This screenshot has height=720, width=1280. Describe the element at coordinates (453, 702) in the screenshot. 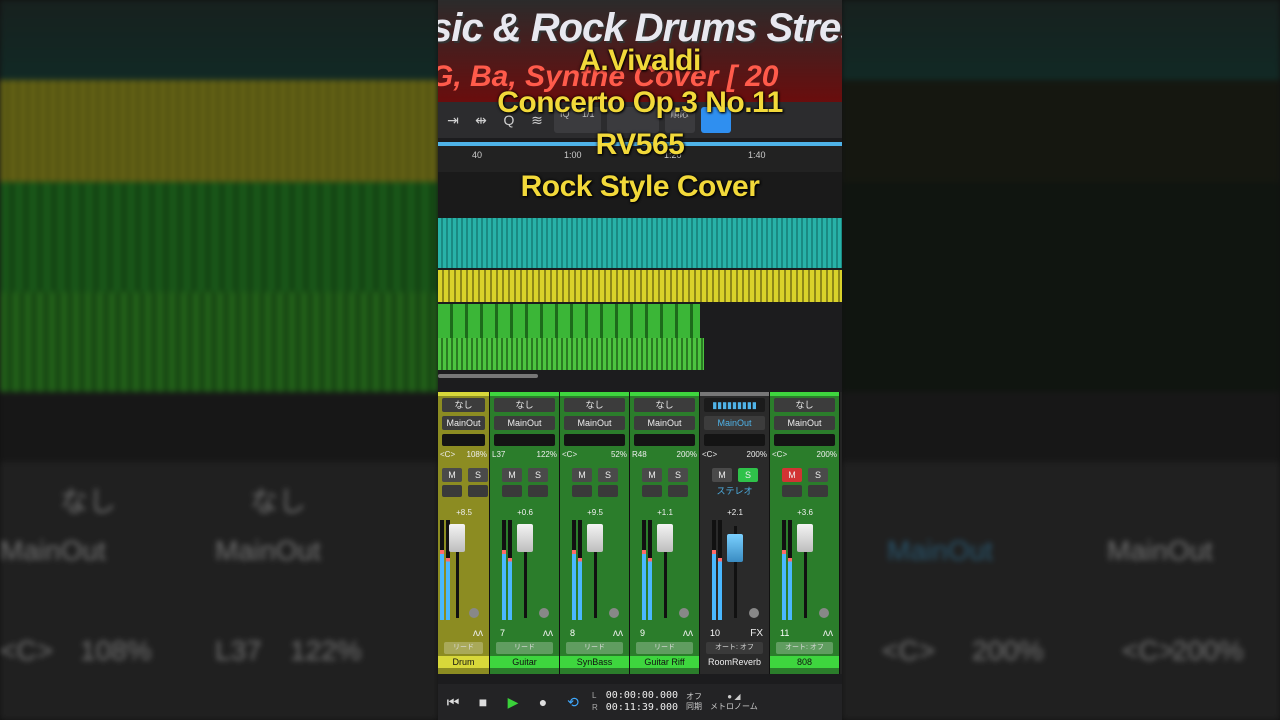

I see `rewind-icon: ⏮` at that location.